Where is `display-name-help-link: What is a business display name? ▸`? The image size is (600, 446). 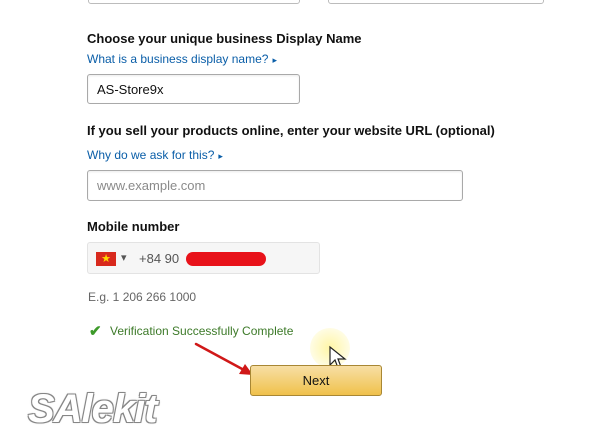 display-name-help-link: What is a business display name? ▸ is located at coordinates (182, 59).